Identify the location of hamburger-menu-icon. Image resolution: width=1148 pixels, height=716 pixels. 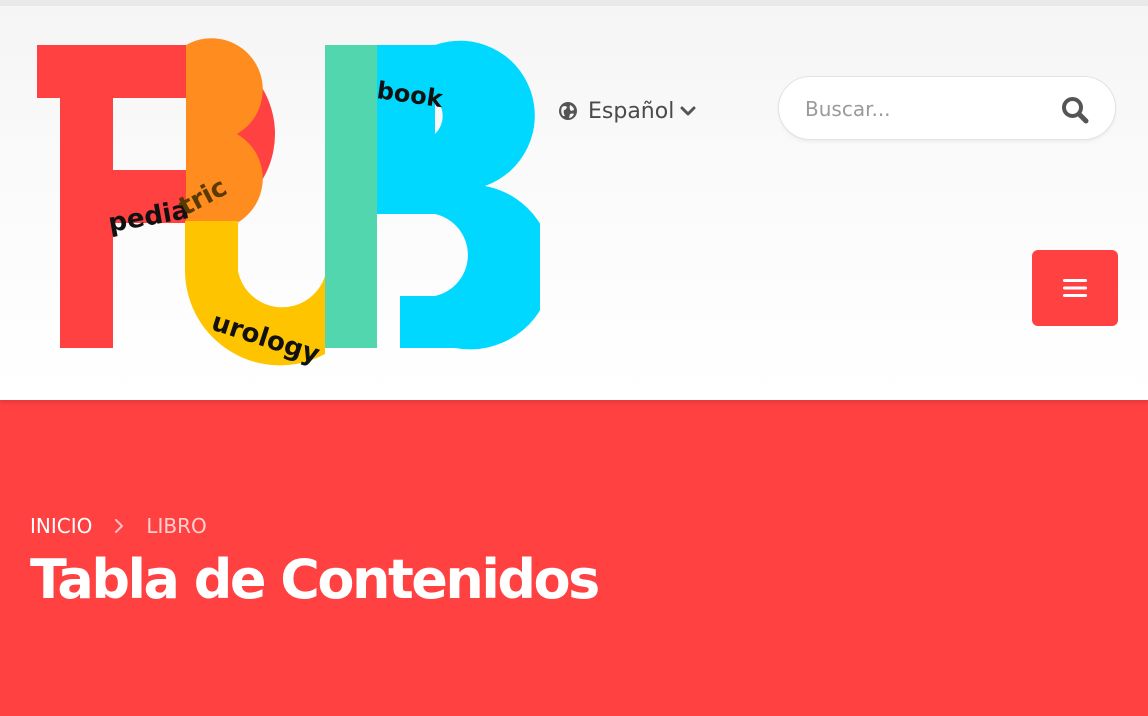
(1075, 288).